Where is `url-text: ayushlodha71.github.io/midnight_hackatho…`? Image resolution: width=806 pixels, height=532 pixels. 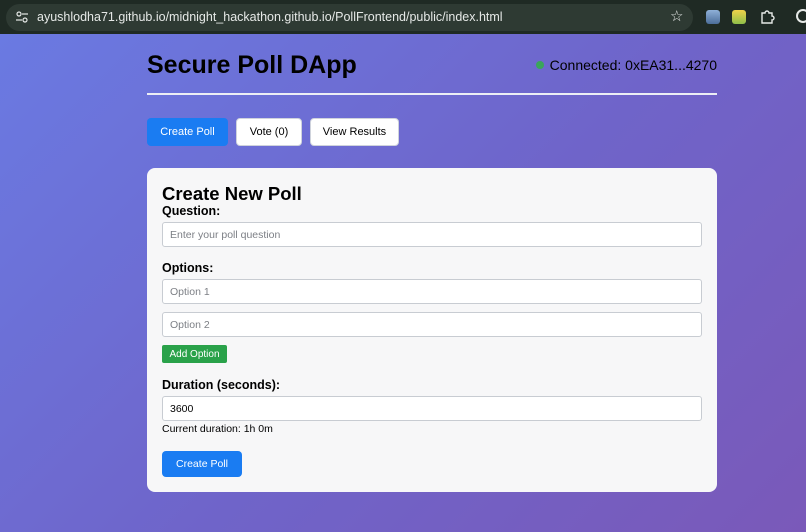
url-text: ayushlodha71.github.io/midnight_hackatho… is located at coordinates (270, 17).